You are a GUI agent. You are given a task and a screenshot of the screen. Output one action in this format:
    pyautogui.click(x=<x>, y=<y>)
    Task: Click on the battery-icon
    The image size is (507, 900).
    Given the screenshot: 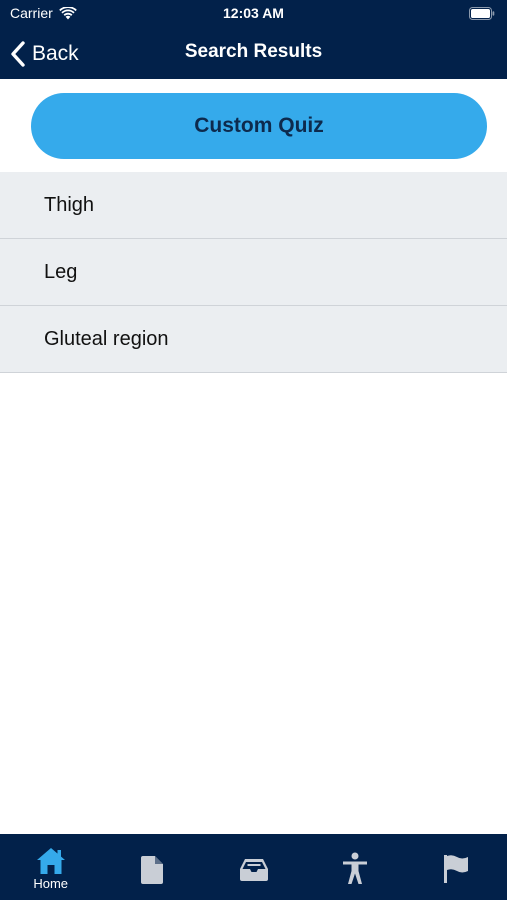 What is the action you would take?
    pyautogui.click(x=482, y=16)
    